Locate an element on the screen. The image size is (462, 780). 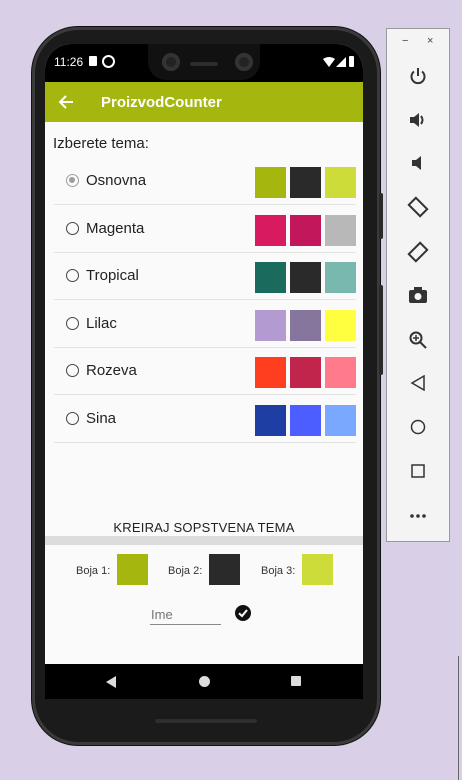
home-icon is located at coordinates (418, 427).